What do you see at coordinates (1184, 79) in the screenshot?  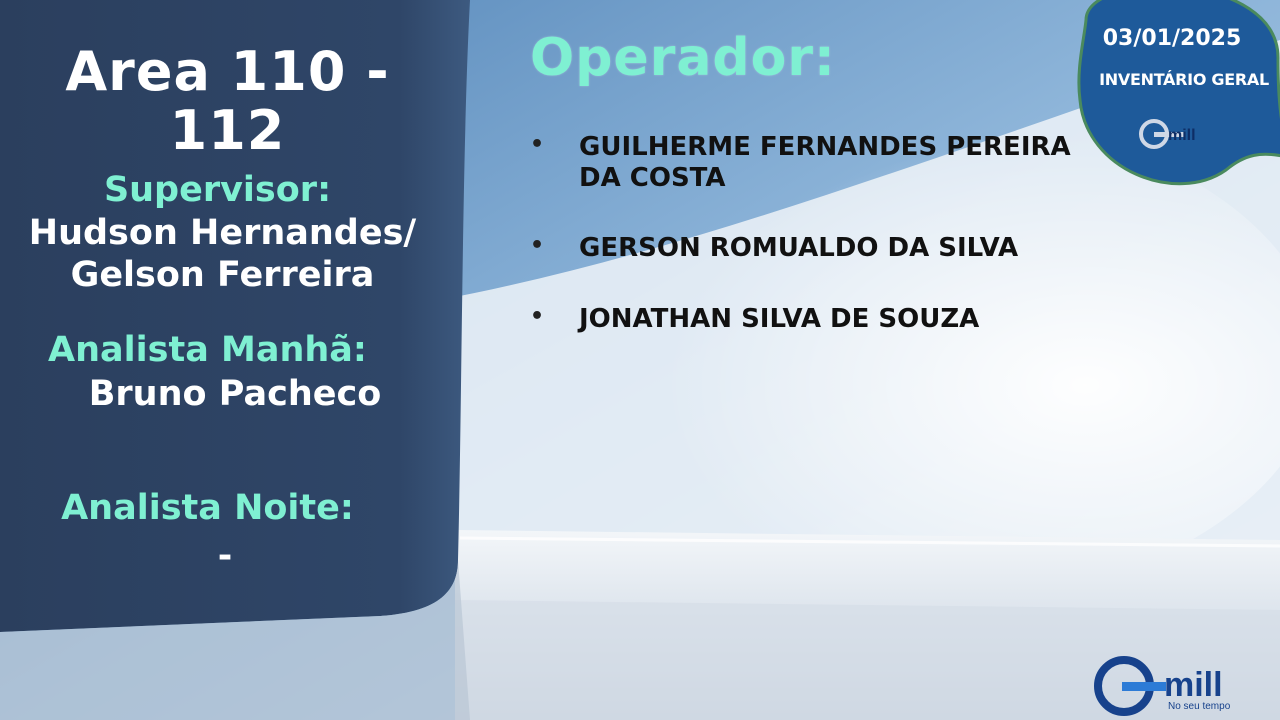 I see `badge-subtitle: INVENTÁRIO GERAL` at bounding box center [1184, 79].